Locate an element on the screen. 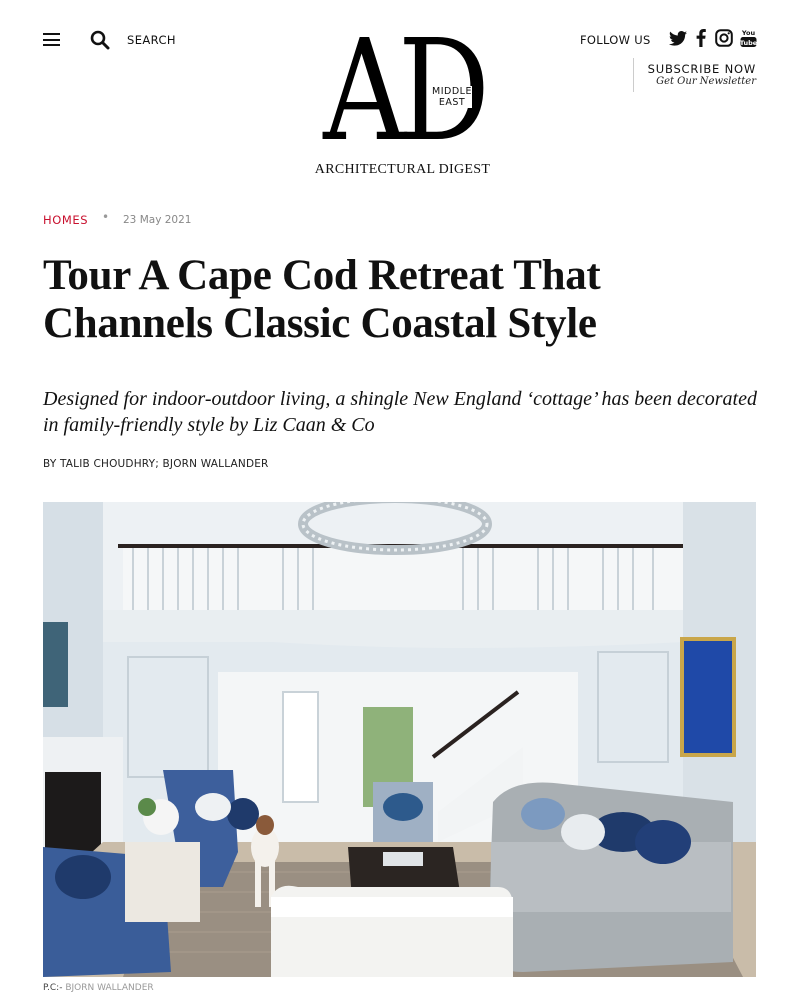 This screenshot has width=800, height=1001. follow-us-label: FOLLOW US is located at coordinates (615, 40).